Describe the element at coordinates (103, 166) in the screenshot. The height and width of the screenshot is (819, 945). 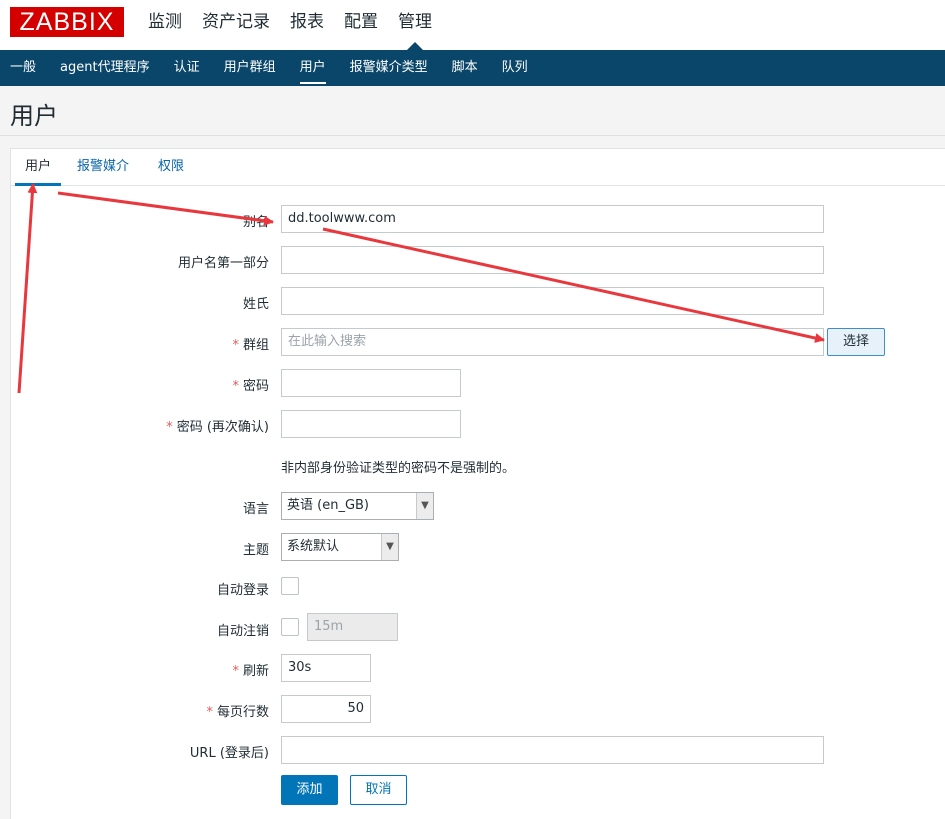
I see `tab-media: 报警媒介` at that location.